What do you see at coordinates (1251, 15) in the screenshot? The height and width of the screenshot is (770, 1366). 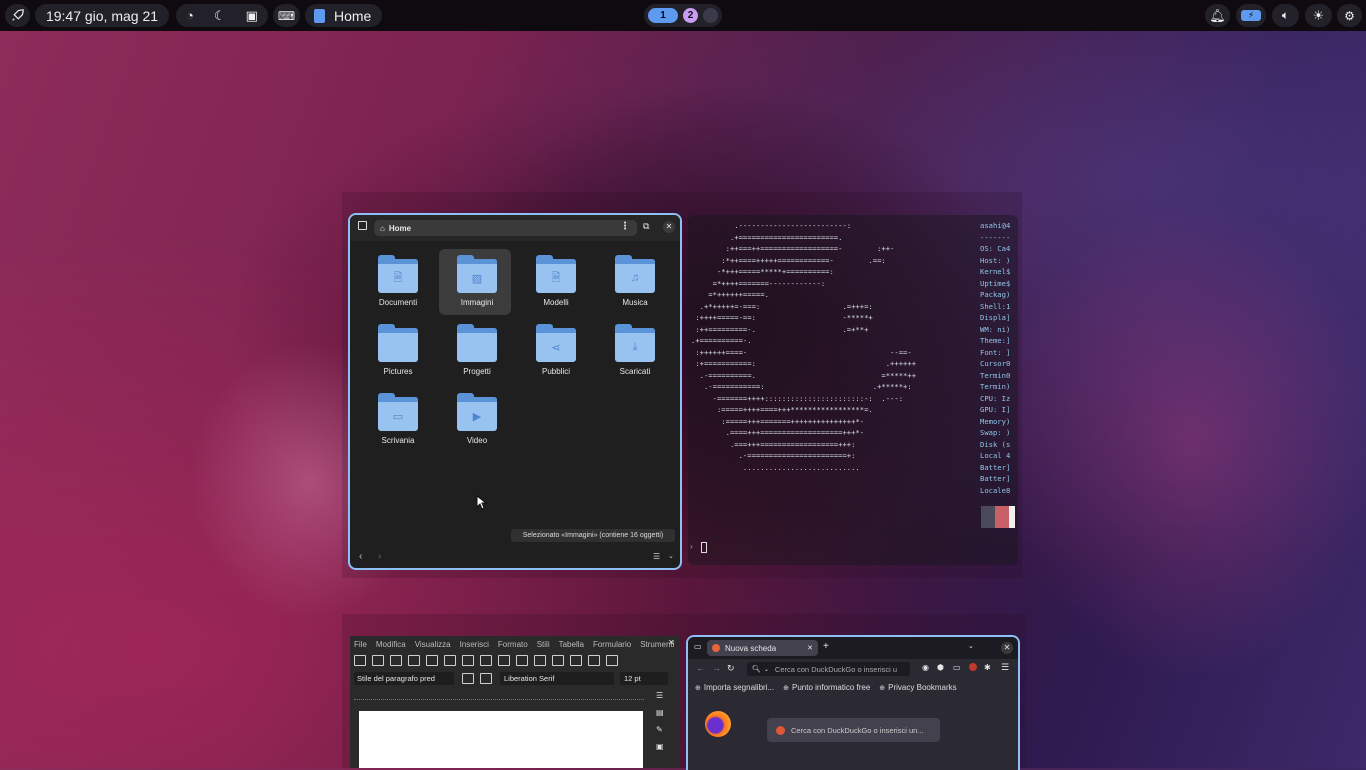 I see `battery-button: ⚡` at bounding box center [1251, 15].